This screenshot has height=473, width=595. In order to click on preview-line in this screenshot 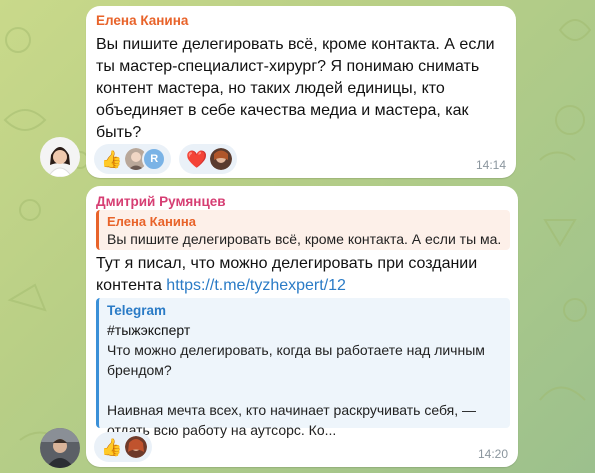, I will do `click(304, 390)`.